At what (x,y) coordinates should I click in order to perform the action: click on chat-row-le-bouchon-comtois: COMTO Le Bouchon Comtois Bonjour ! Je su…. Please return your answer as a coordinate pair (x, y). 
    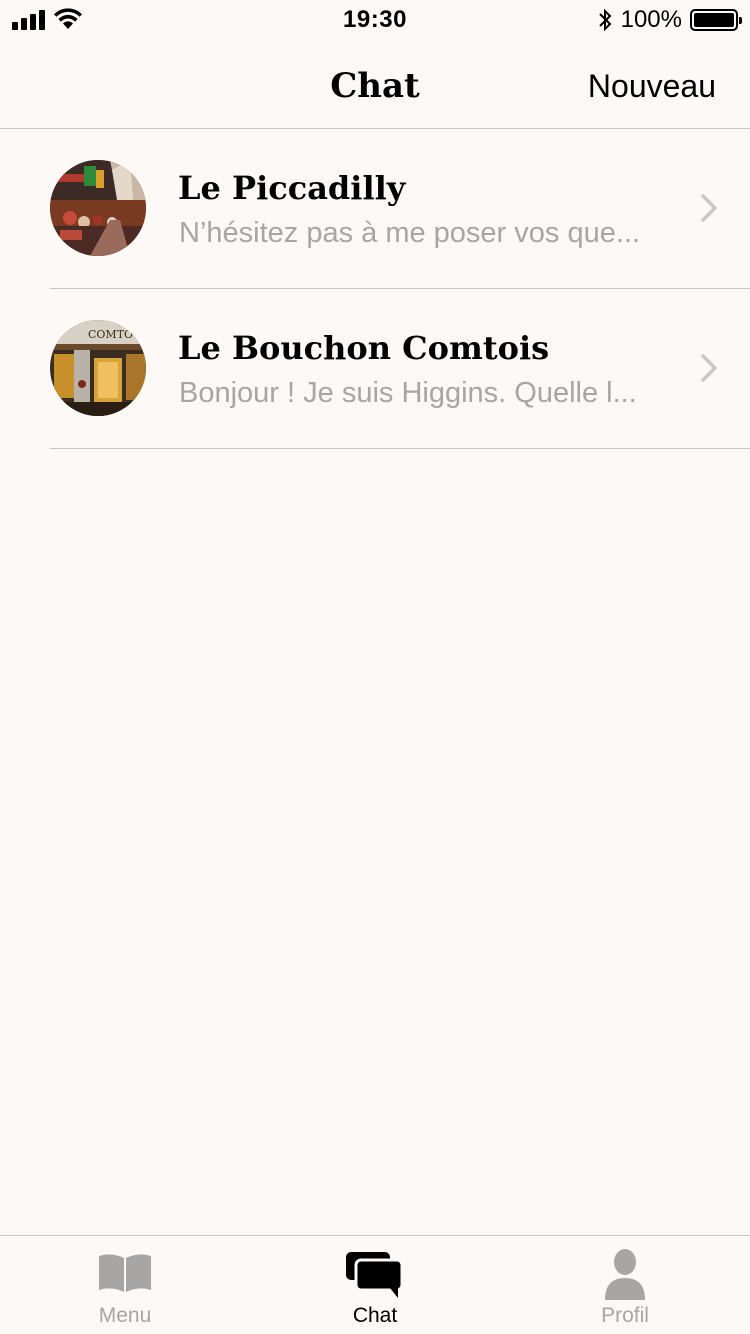
    Looking at the image, I should click on (375, 369).